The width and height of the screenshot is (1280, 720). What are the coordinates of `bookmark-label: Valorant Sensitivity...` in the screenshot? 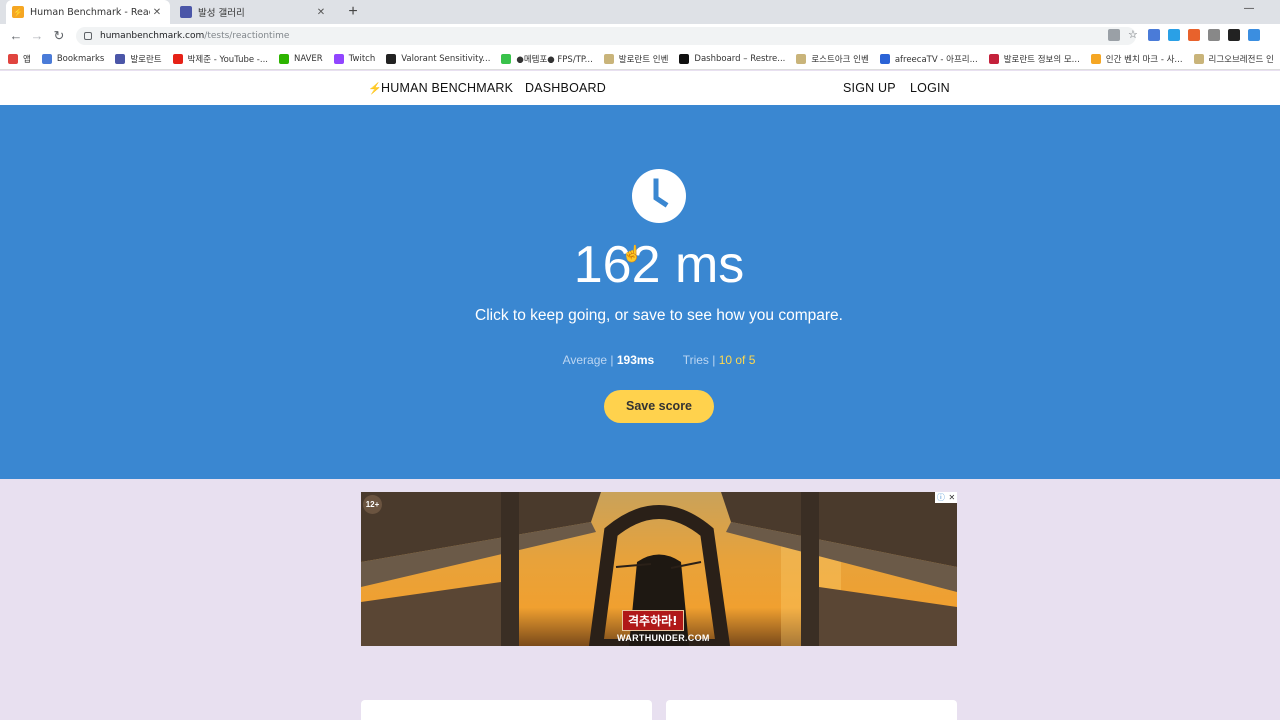 It's located at (446, 58).